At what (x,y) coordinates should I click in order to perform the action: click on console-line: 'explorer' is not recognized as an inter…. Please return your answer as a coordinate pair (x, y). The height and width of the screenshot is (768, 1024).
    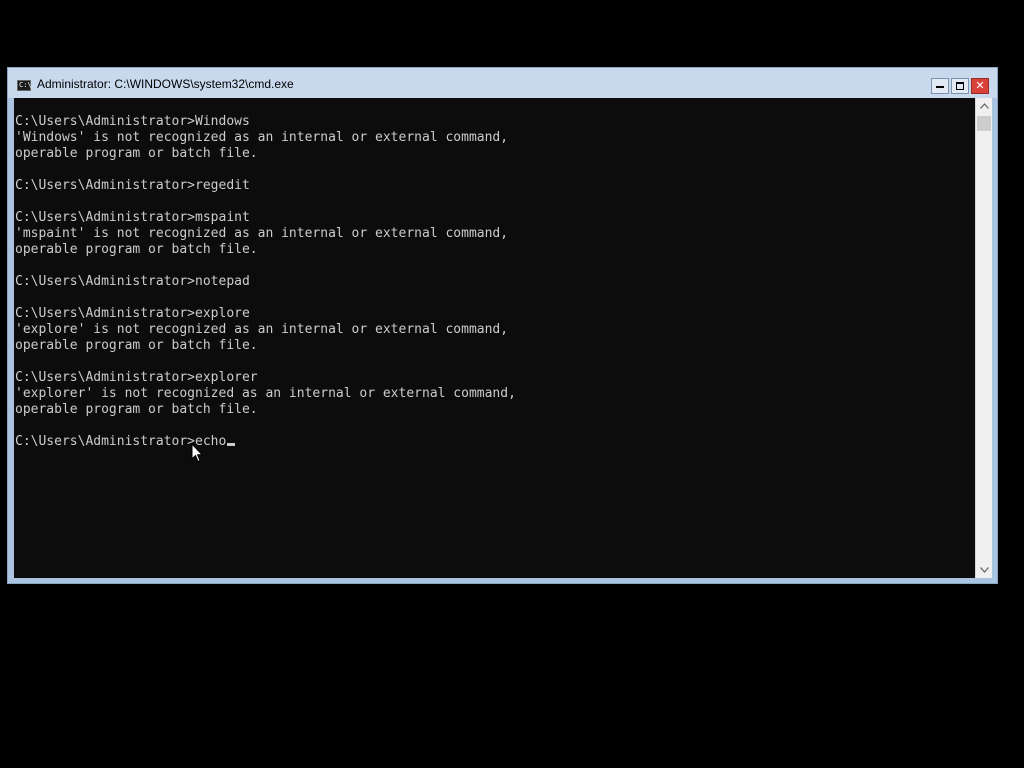
    Looking at the image, I should click on (265, 393).